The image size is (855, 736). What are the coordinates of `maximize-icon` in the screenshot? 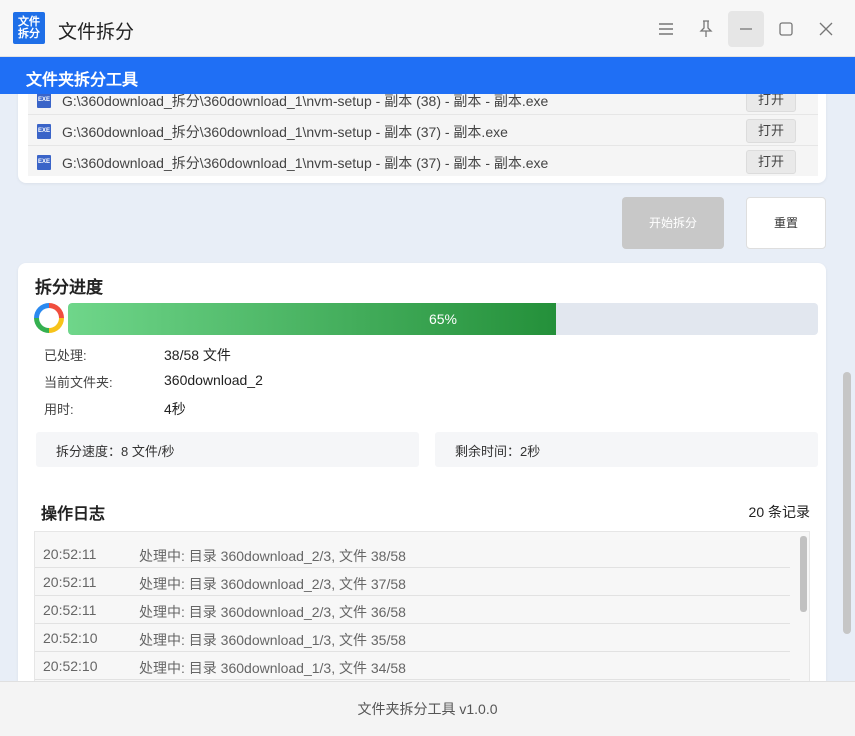 It's located at (786, 29).